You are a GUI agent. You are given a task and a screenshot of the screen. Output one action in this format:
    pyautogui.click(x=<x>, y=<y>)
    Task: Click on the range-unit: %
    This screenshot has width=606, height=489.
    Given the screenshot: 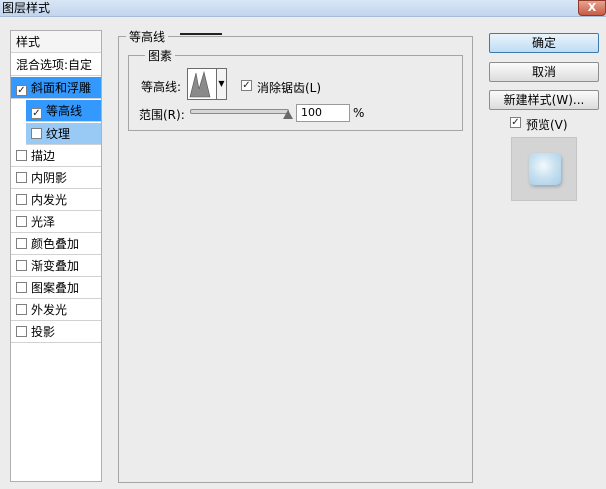 What is the action you would take?
    pyautogui.click(x=359, y=113)
    